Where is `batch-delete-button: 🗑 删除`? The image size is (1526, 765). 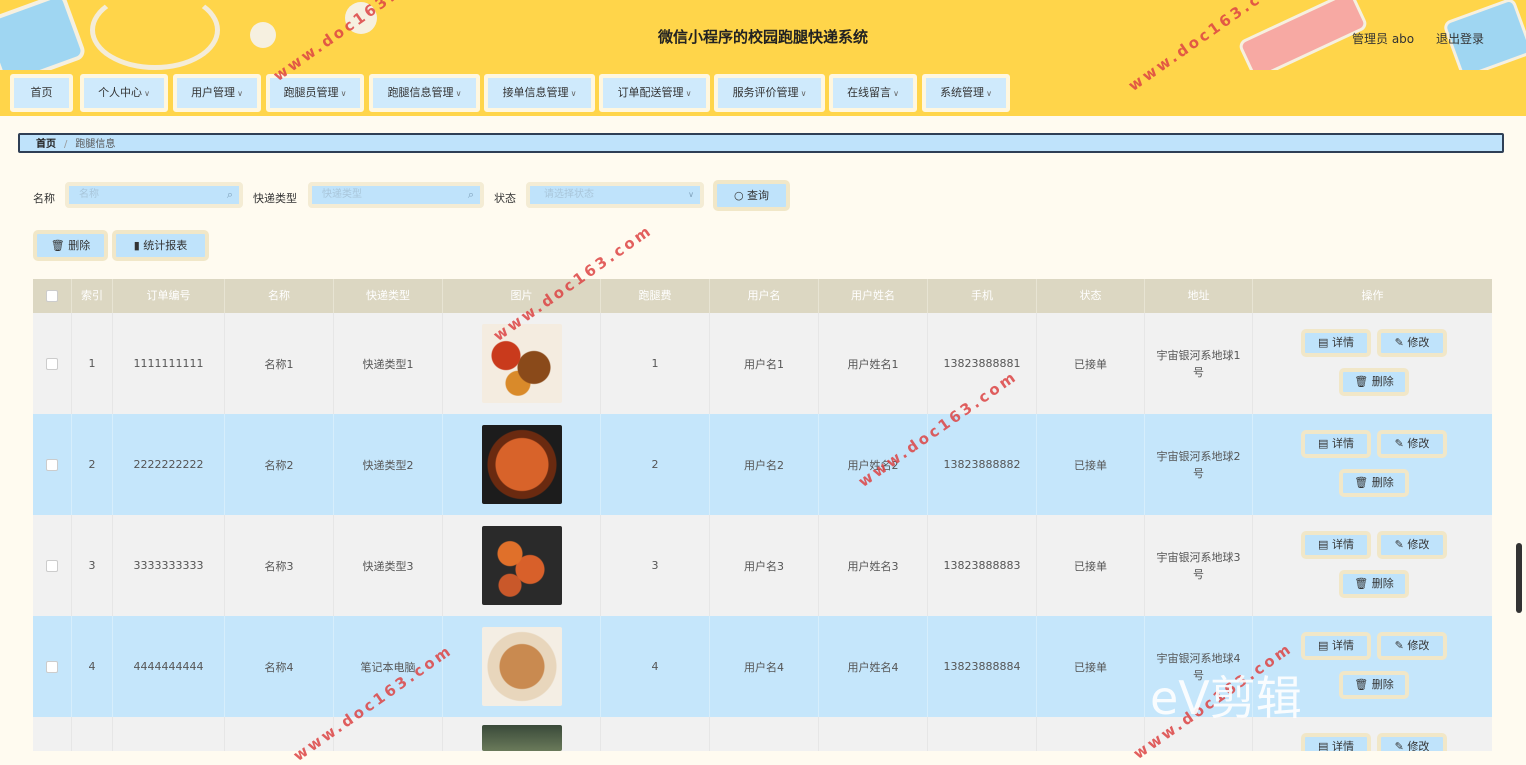
batch-delete-button: 🗑 删除 is located at coordinates (70, 245).